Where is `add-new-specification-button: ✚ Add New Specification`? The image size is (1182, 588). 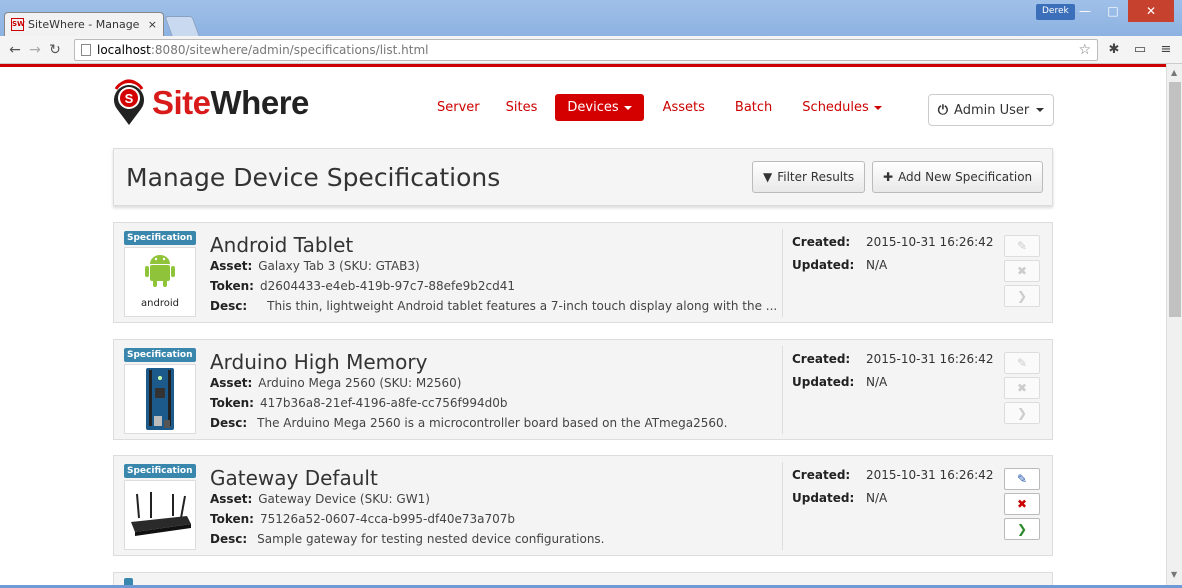
add-new-specification-button: ✚ Add New Specification is located at coordinates (958, 177).